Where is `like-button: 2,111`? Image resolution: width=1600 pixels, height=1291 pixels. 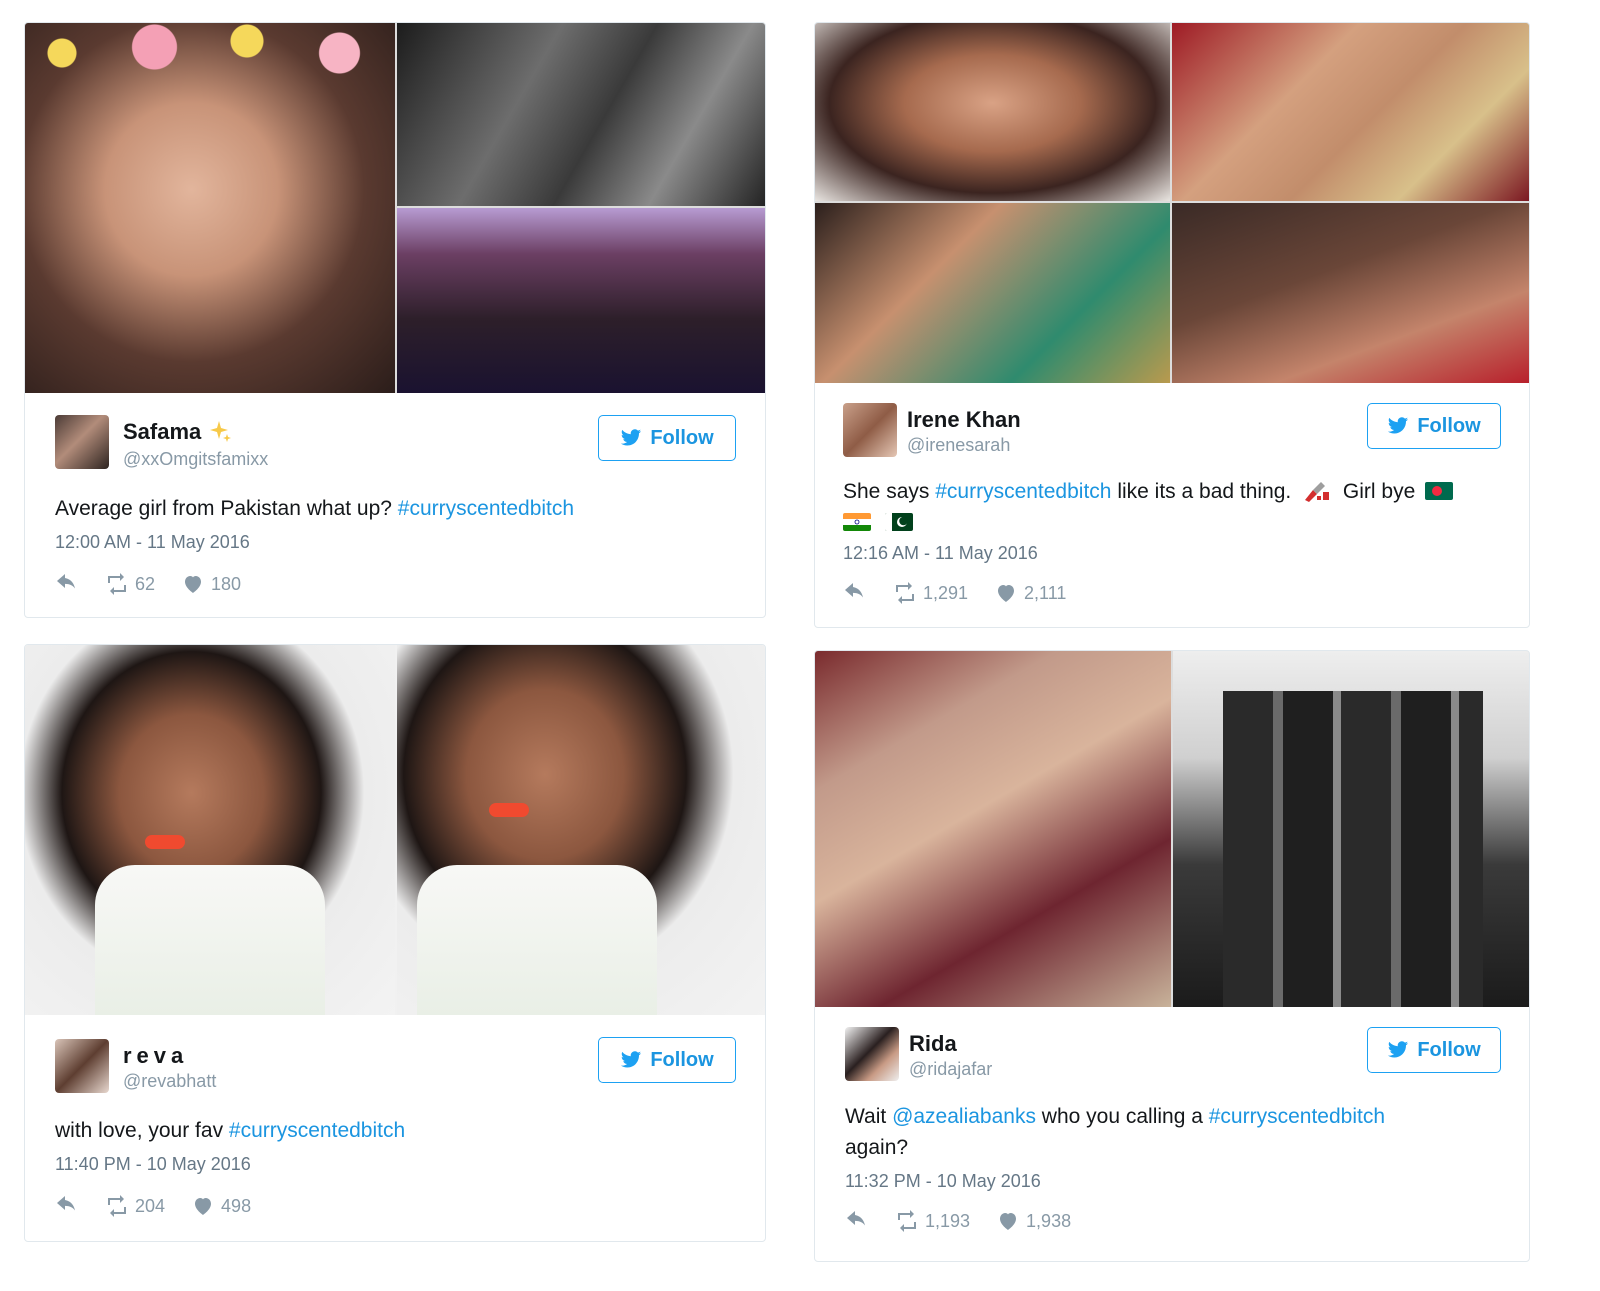 like-button: 2,111 is located at coordinates (1030, 593).